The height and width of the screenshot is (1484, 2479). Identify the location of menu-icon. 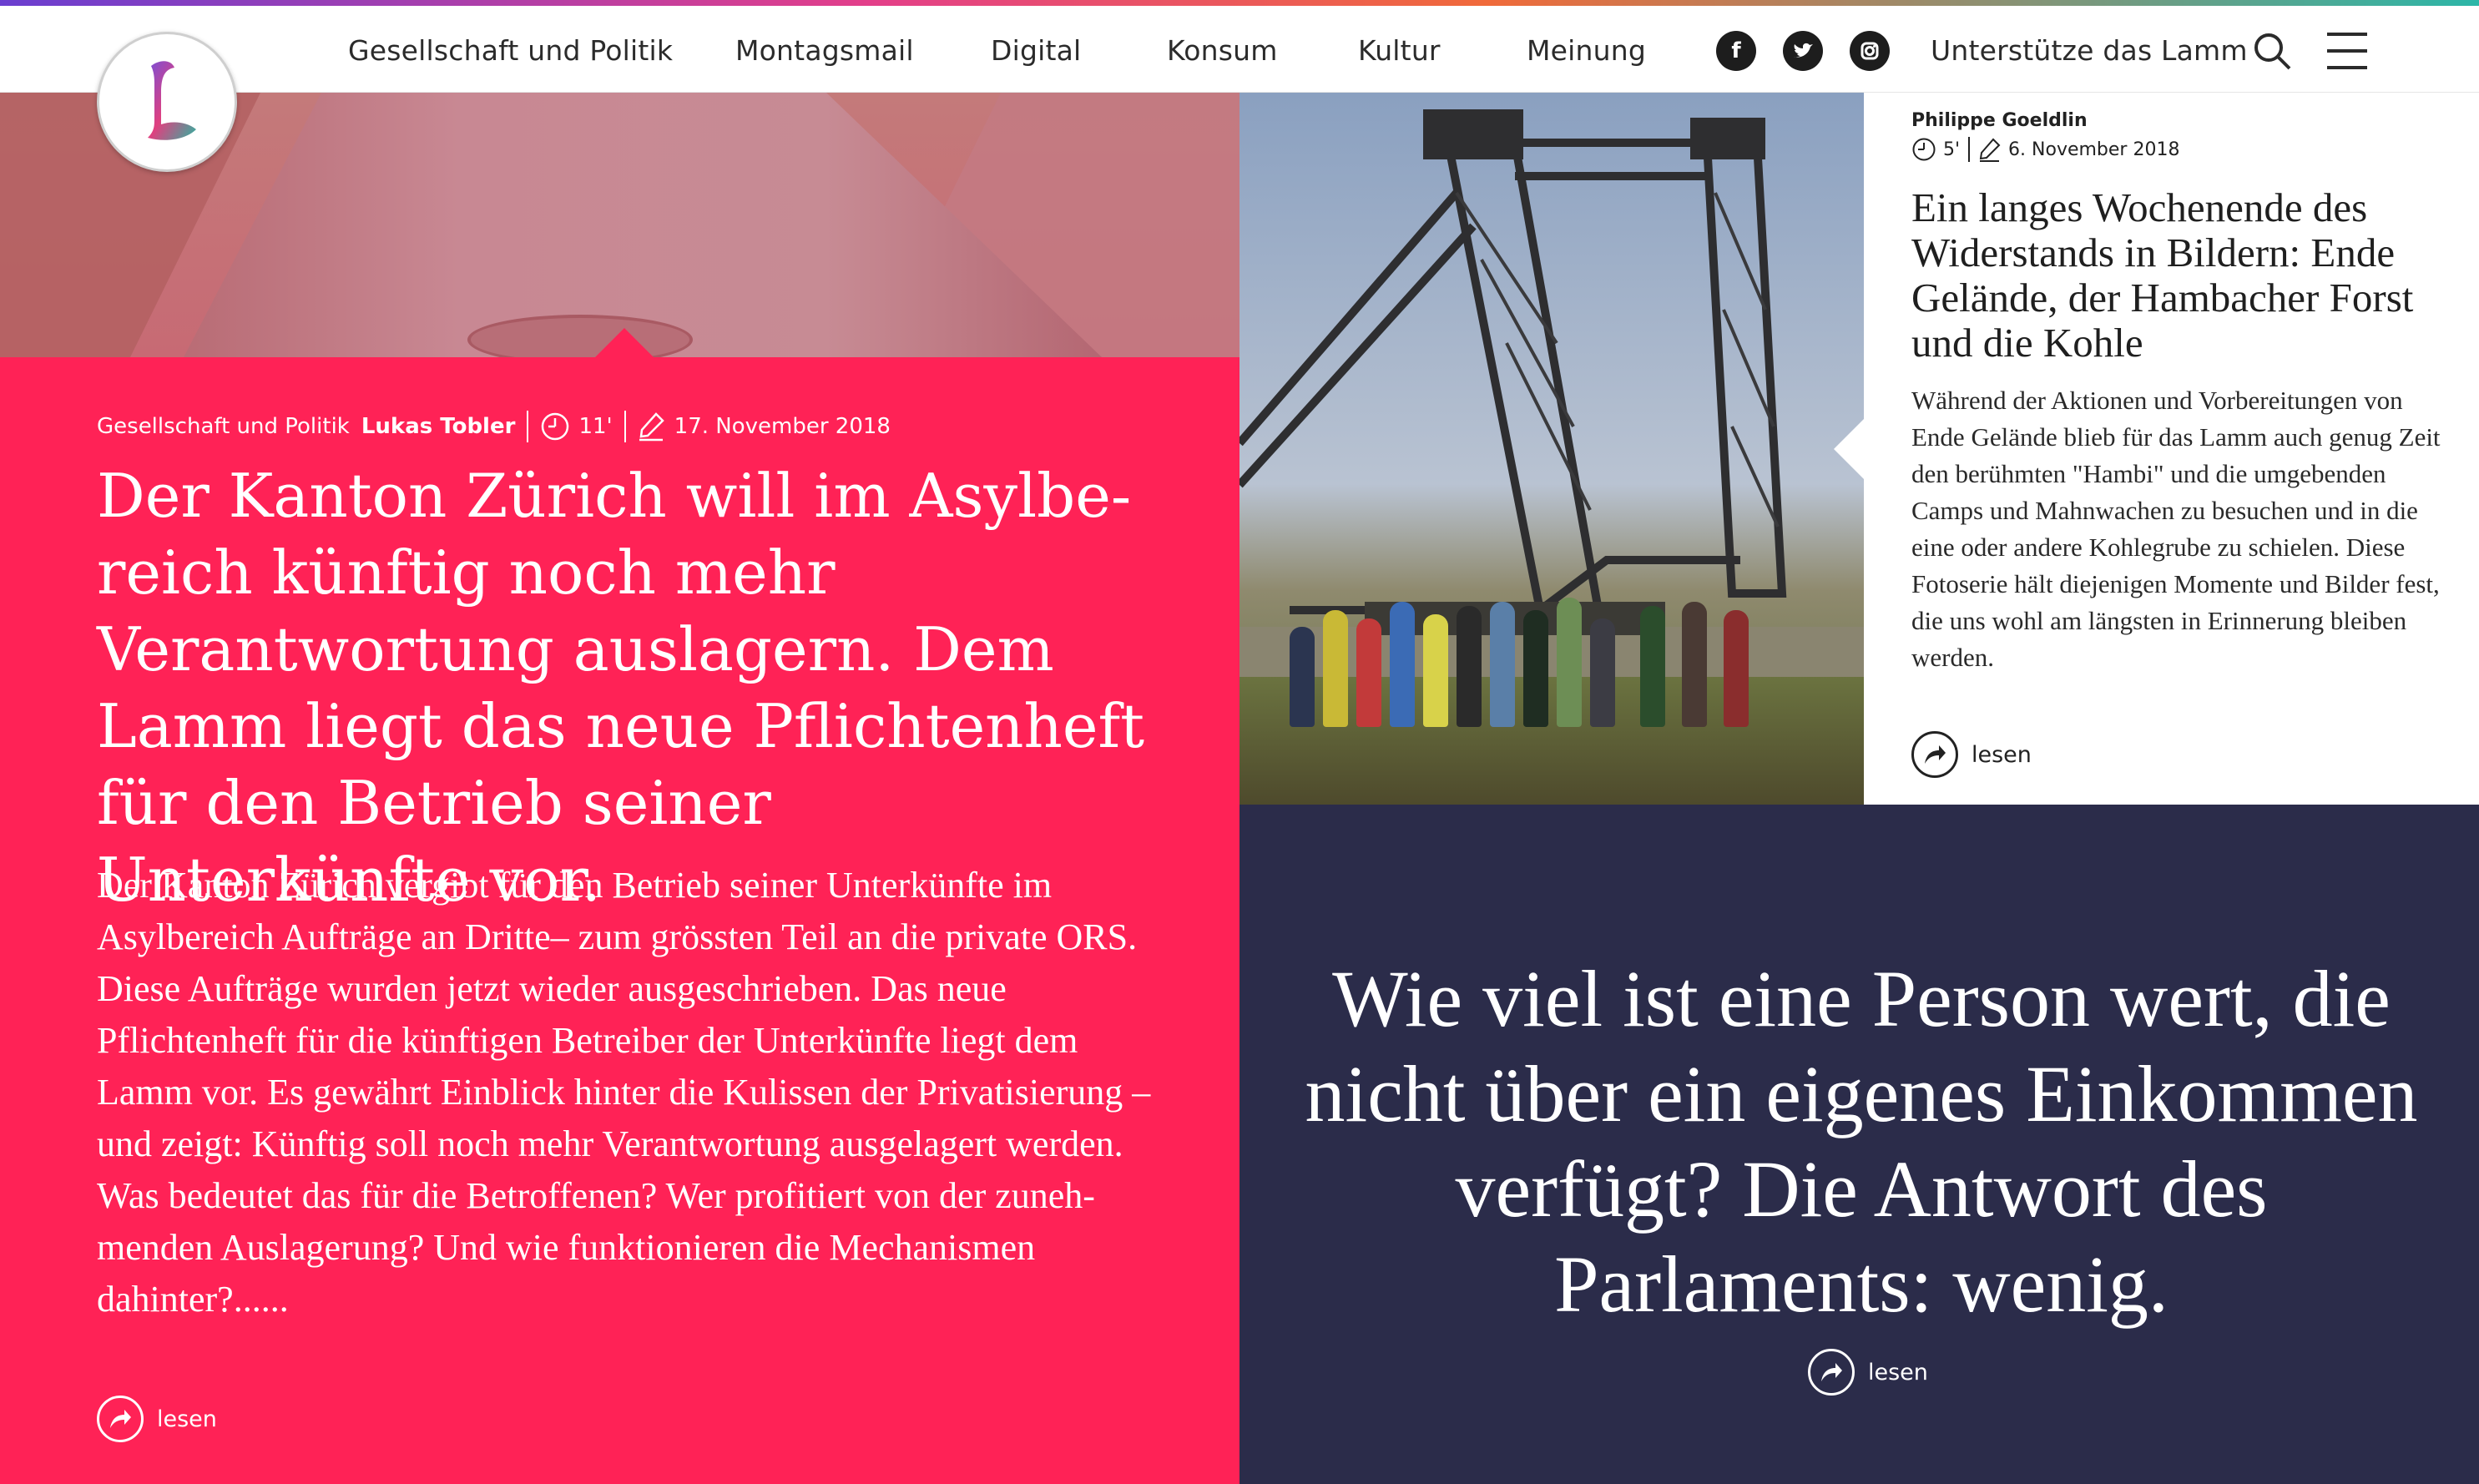
(2347, 51).